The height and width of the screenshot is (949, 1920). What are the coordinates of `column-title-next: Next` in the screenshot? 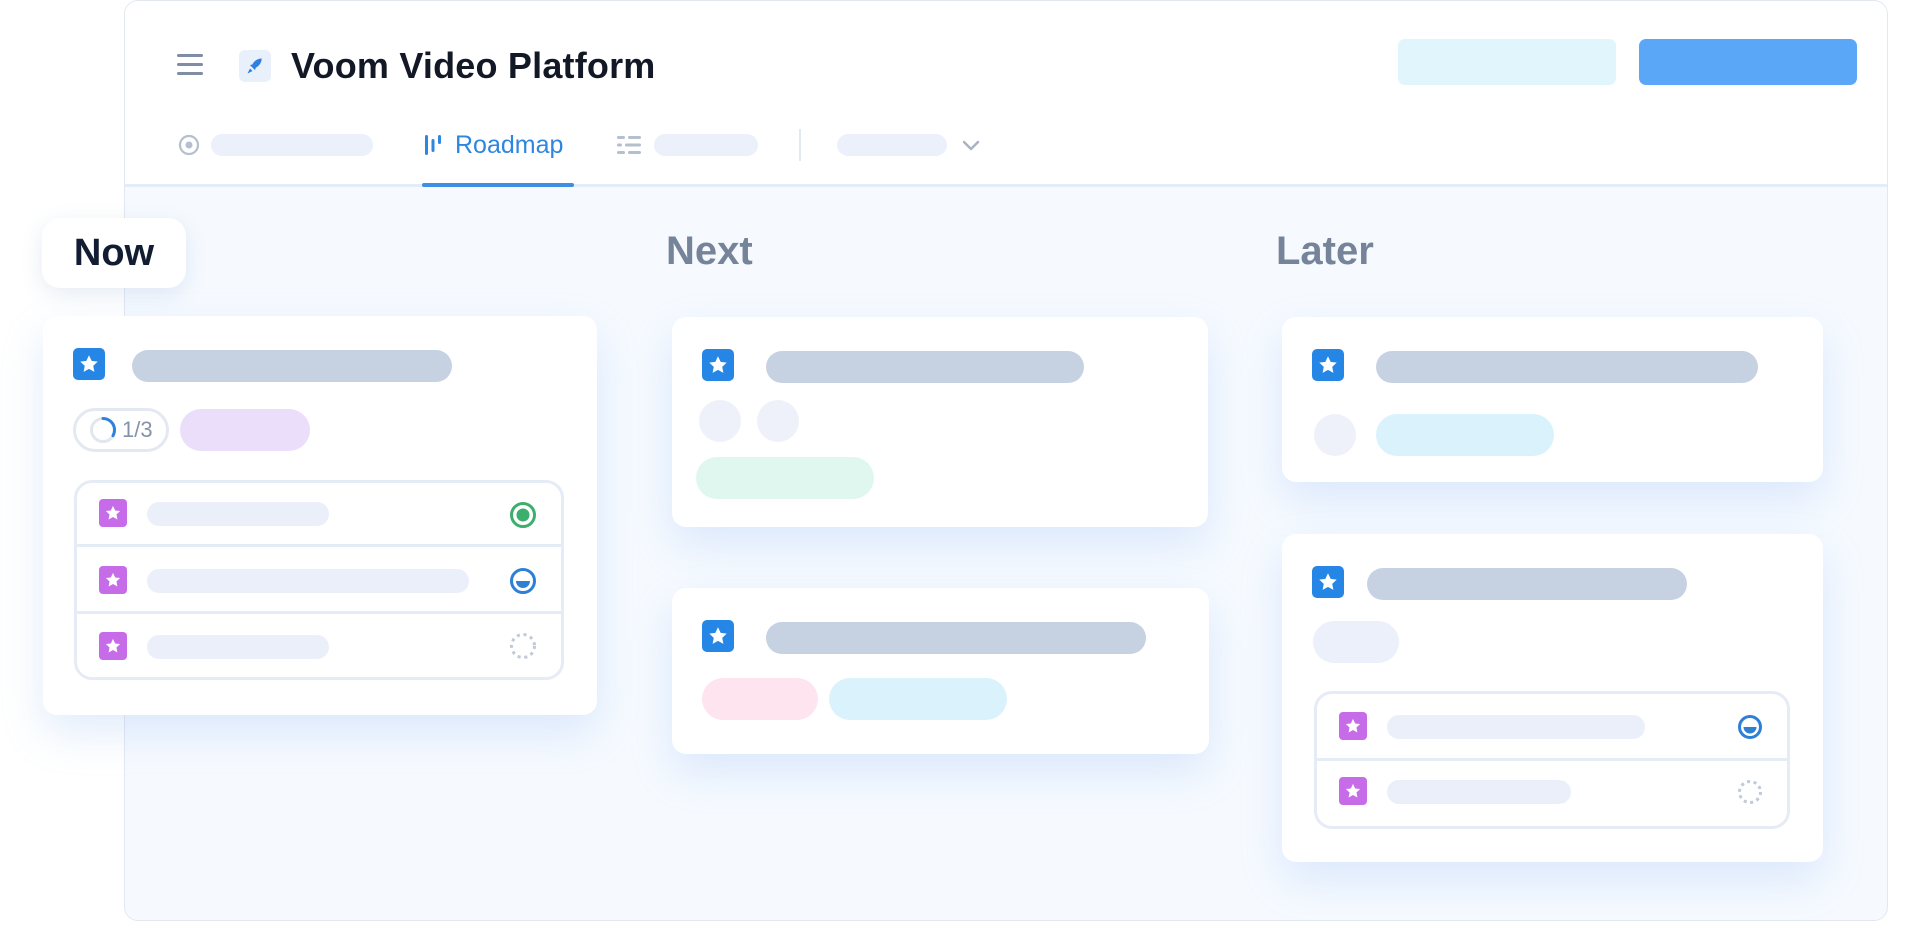 It's located at (709, 251).